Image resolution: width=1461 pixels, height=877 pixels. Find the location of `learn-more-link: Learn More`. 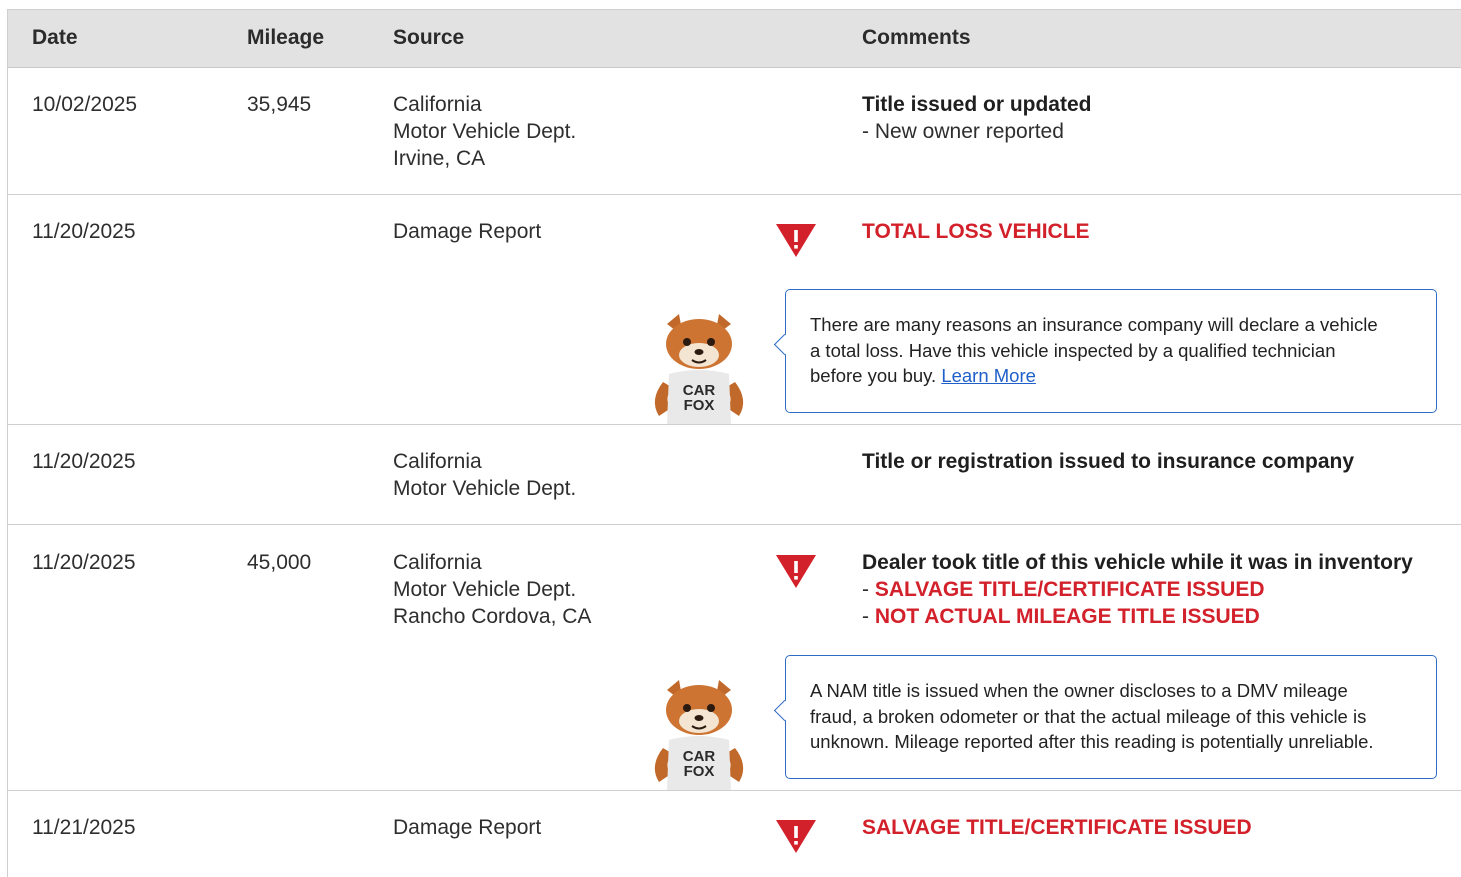

learn-more-link: Learn More is located at coordinates (988, 375).